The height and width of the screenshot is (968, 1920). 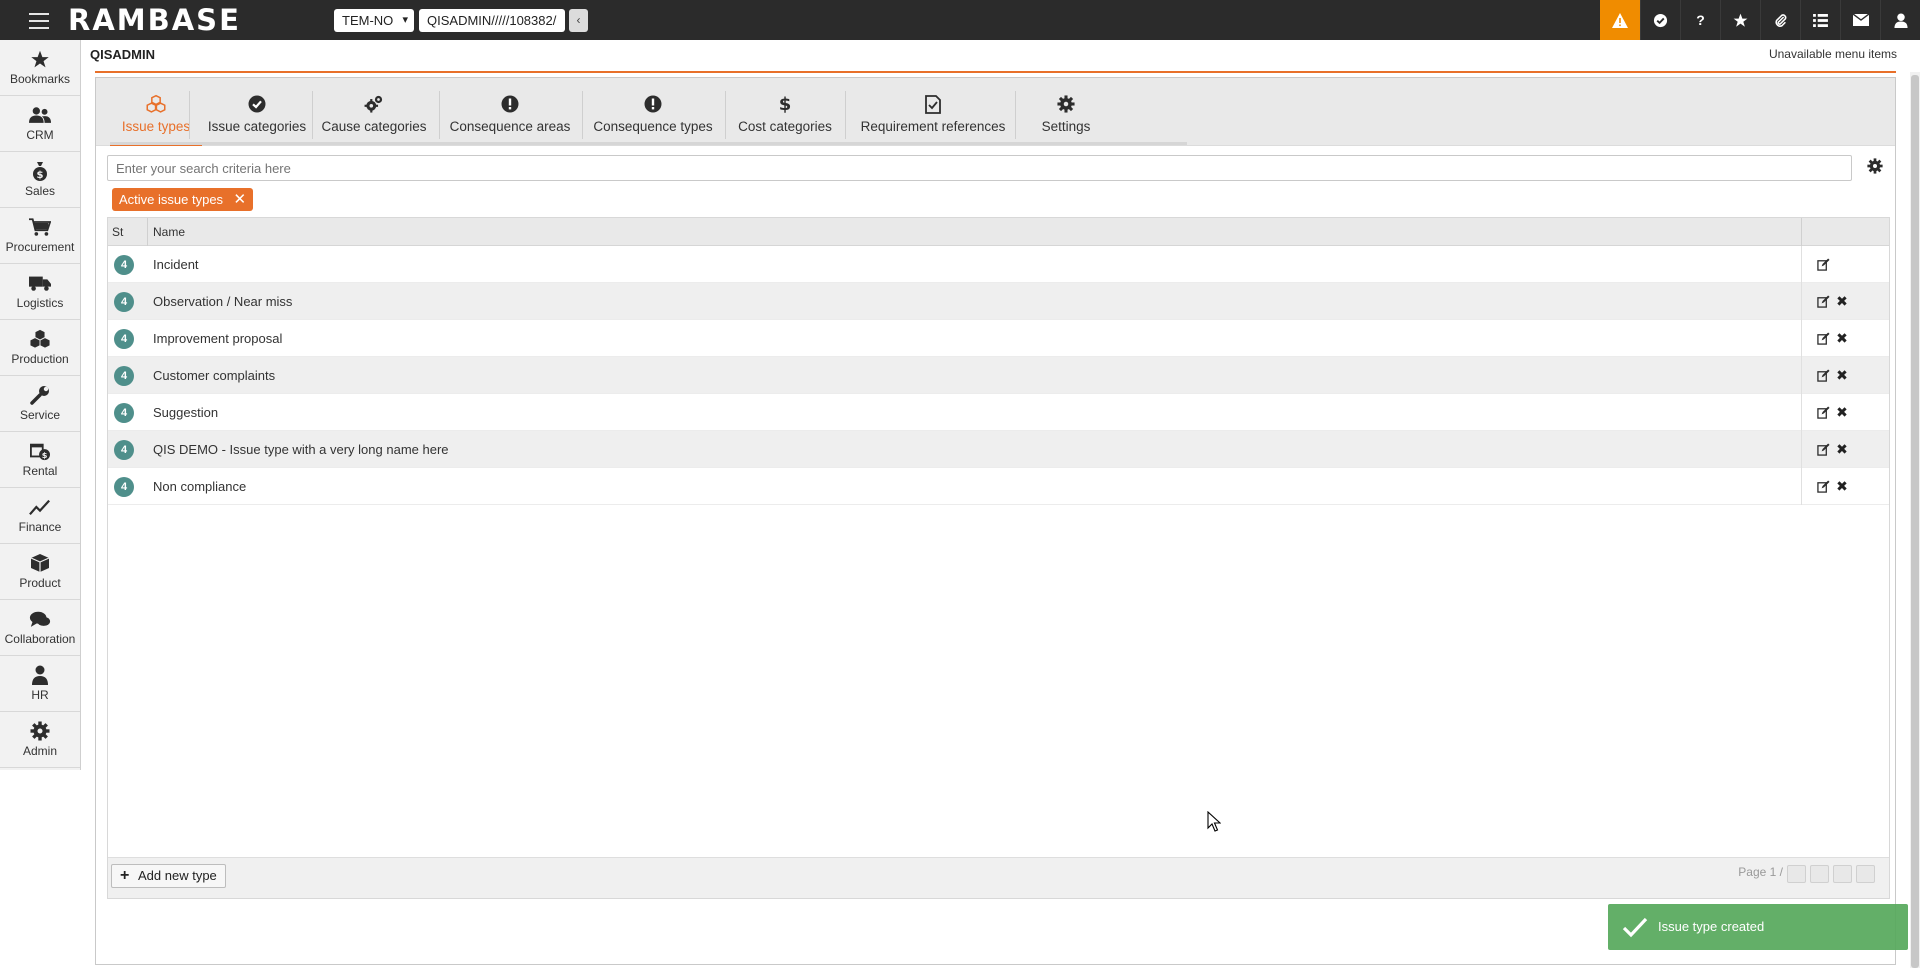 I want to click on column-header-status: St, so click(x=117, y=232).